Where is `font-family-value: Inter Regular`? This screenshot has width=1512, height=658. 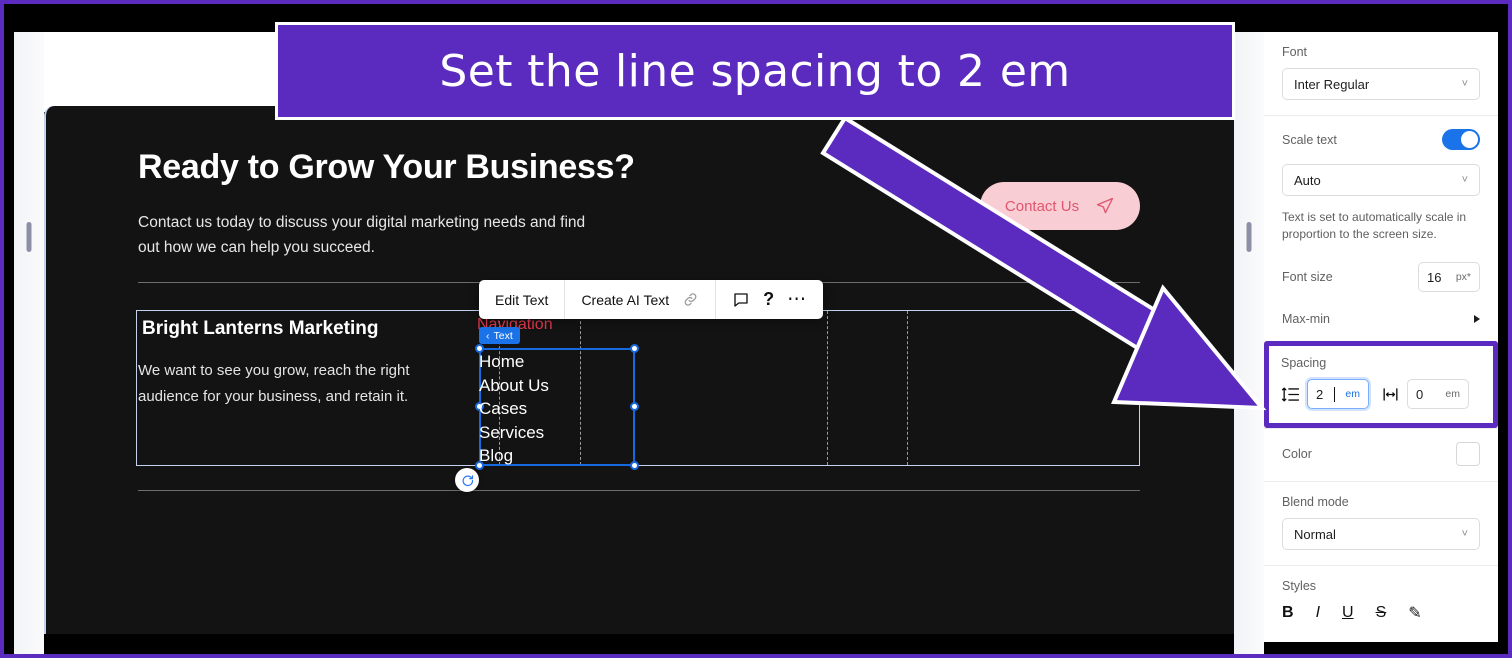
font-family-value: Inter Regular is located at coordinates (1332, 84).